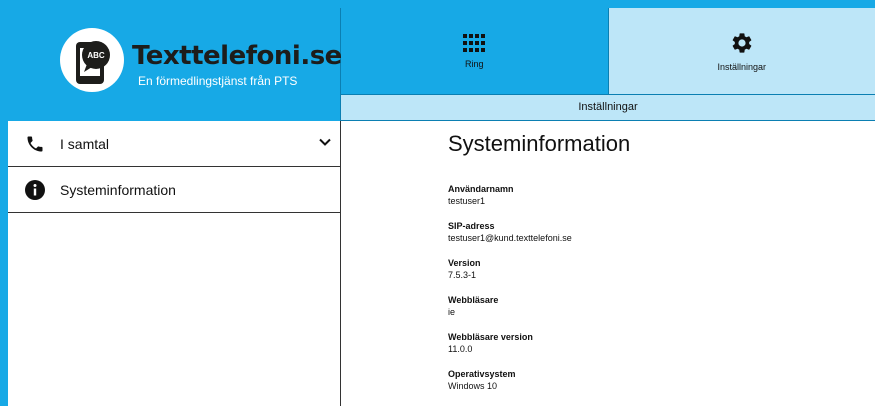  What do you see at coordinates (510, 276) in the screenshot?
I see `info-field-version: Version 7.5.3-1` at bounding box center [510, 276].